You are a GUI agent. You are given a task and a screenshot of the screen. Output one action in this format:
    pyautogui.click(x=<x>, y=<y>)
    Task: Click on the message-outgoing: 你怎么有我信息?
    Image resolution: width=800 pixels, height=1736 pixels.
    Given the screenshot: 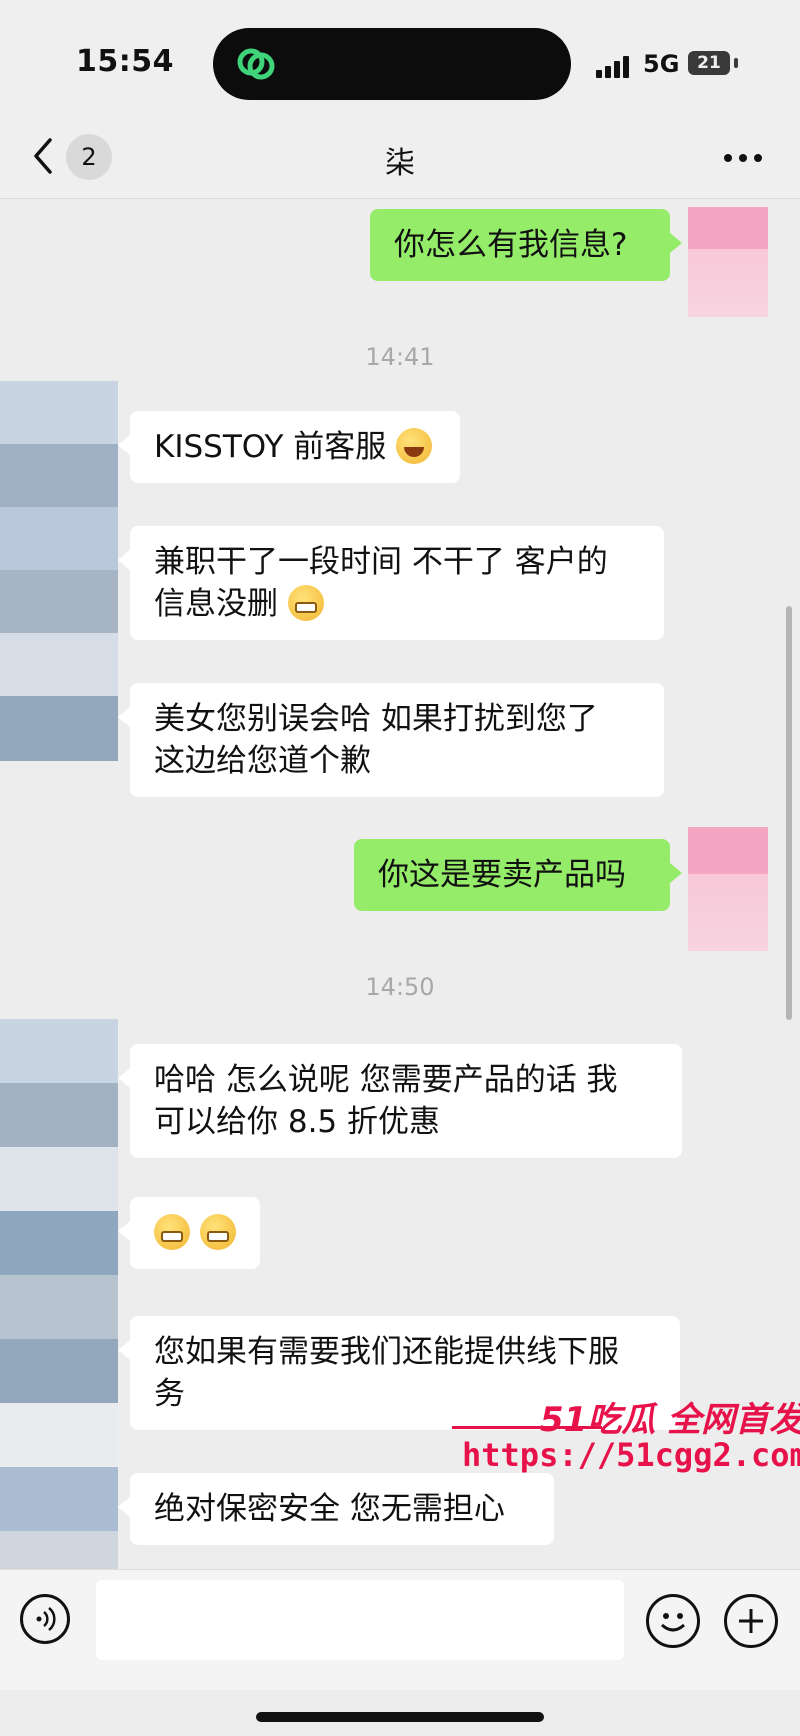 What is the action you would take?
    pyautogui.click(x=526, y=245)
    